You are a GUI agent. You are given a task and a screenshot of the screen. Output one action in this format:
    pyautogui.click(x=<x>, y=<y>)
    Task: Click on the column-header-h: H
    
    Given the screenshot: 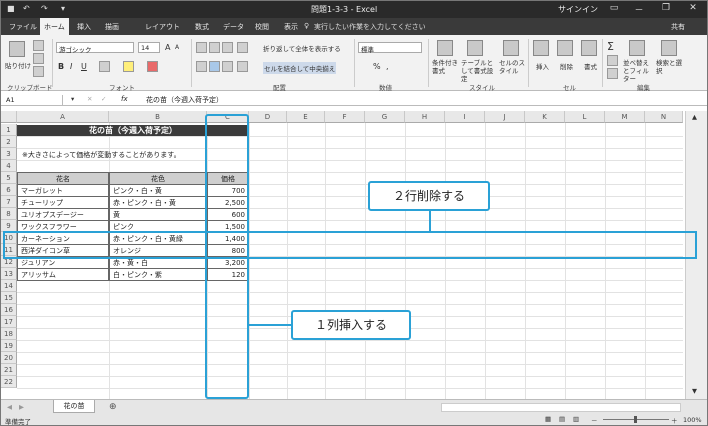 What is the action you would take?
    pyautogui.click(x=425, y=117)
    